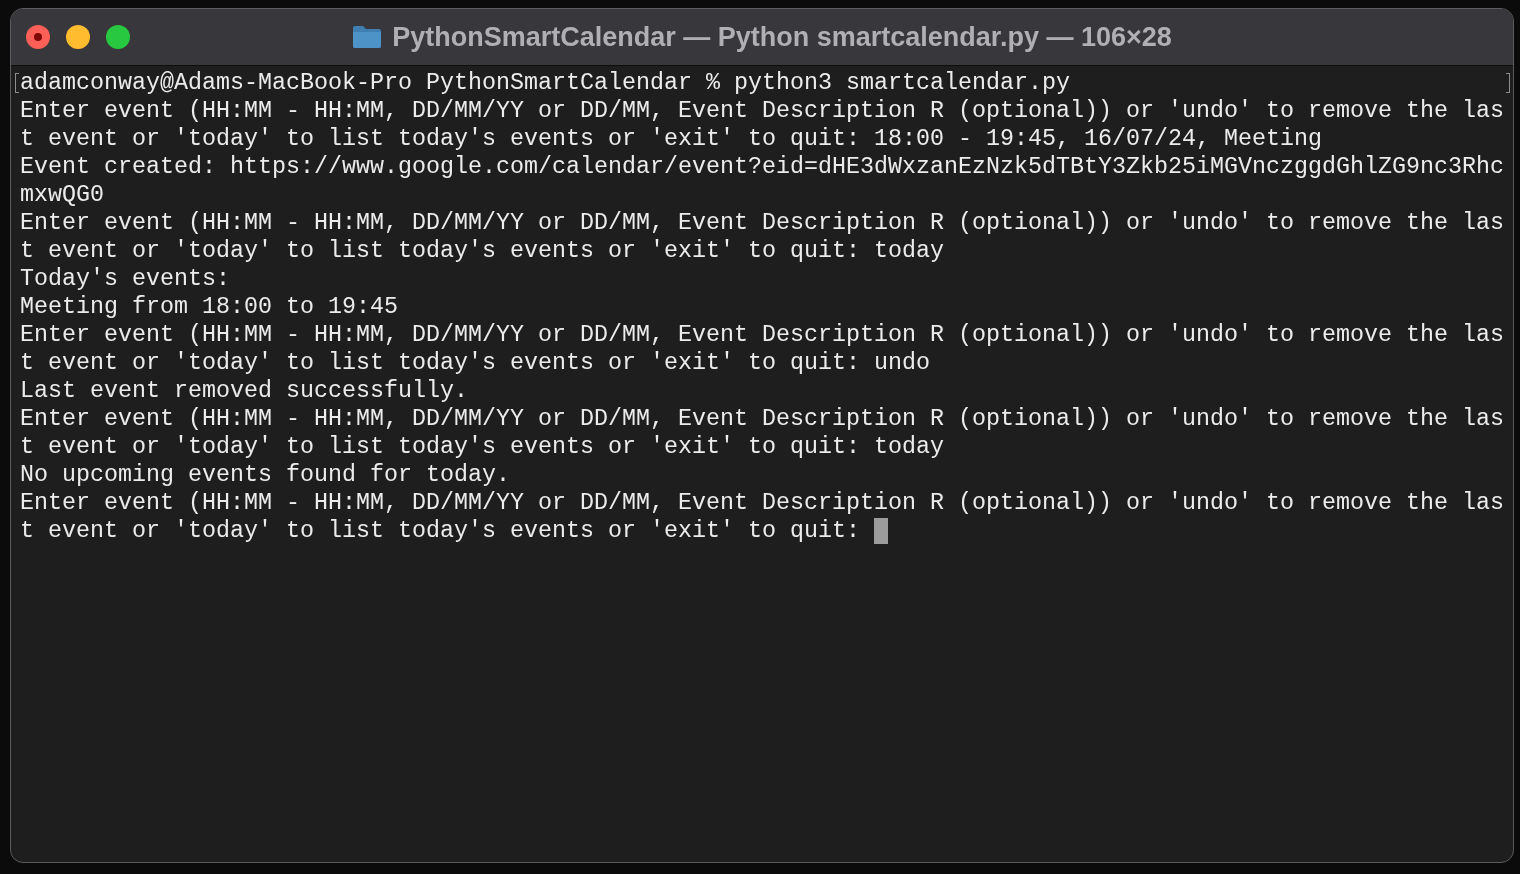 This screenshot has height=874, width=1520. I want to click on terminal-line: adamconway@Adams-MacBook-Pro PythonSmartCalendar % python3 smartcalendar.py, so click(545, 83).